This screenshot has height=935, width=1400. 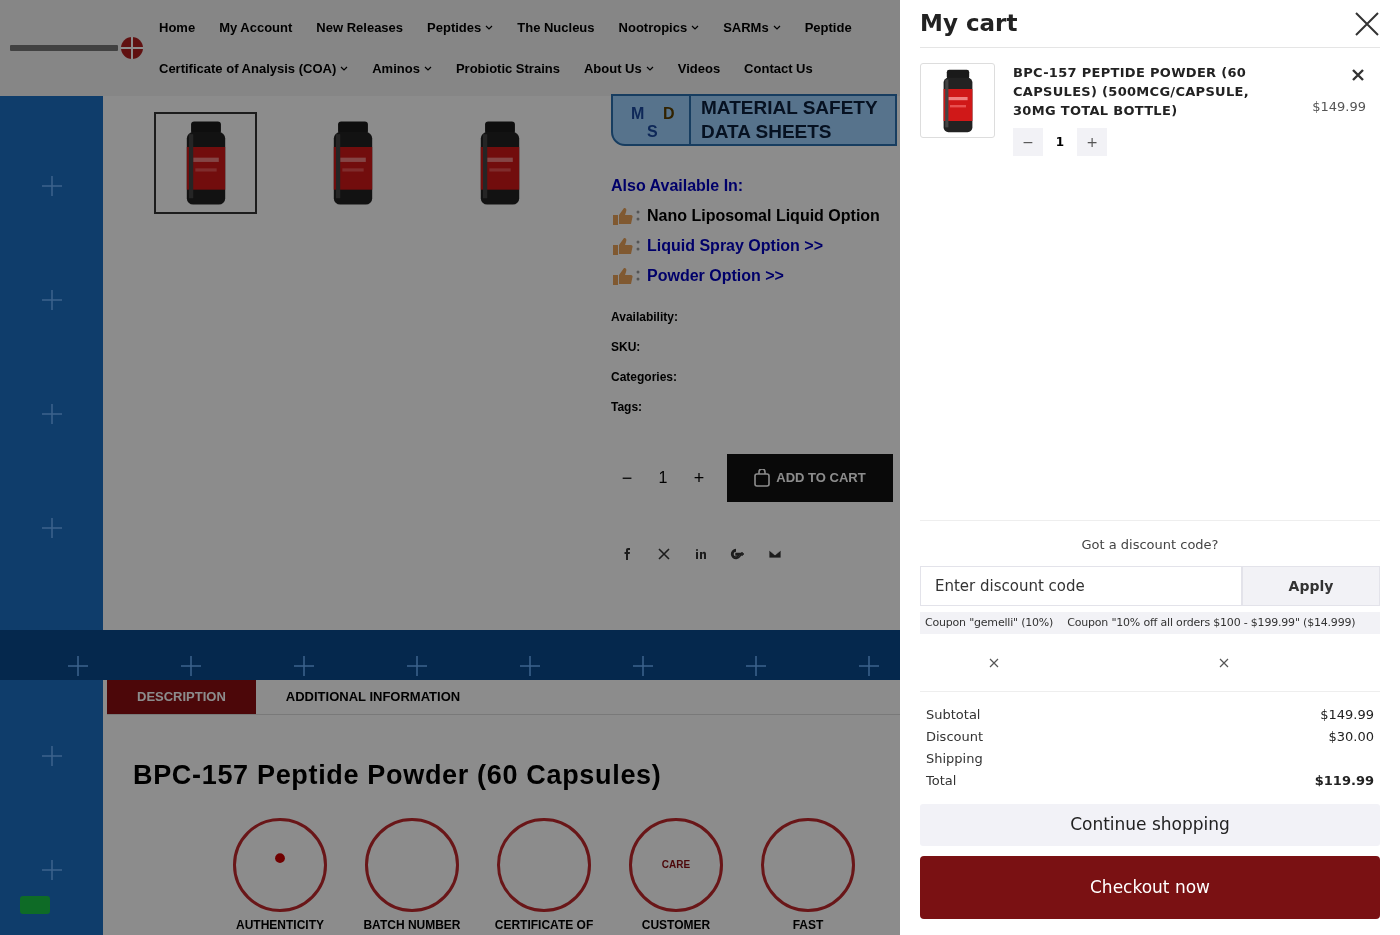 I want to click on discount-prompt: Got a discount code?, so click(x=1150, y=544).